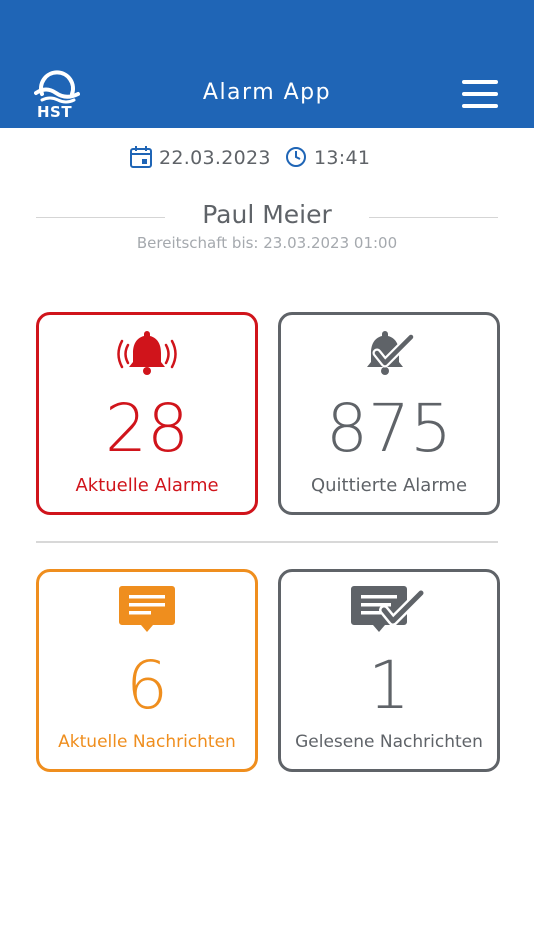  What do you see at coordinates (267, 542) in the screenshot?
I see `section-divider` at bounding box center [267, 542].